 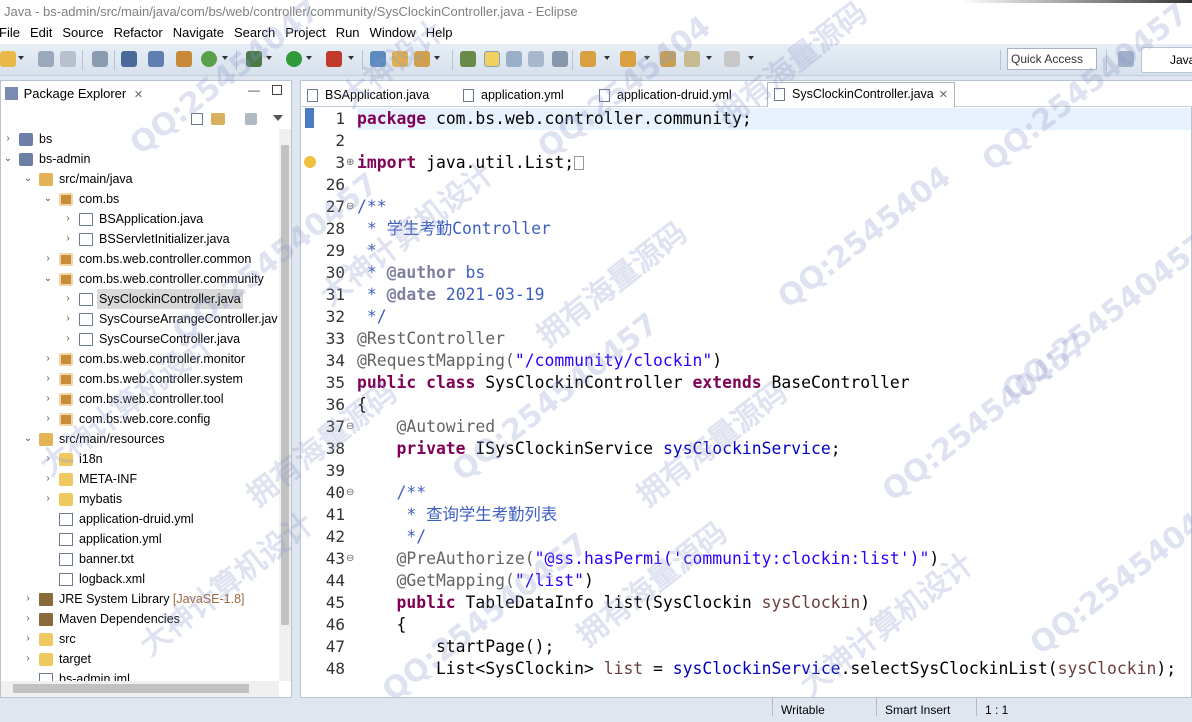 What do you see at coordinates (350, 163) in the screenshot?
I see `expand-fold-icon: ⊕` at bounding box center [350, 163].